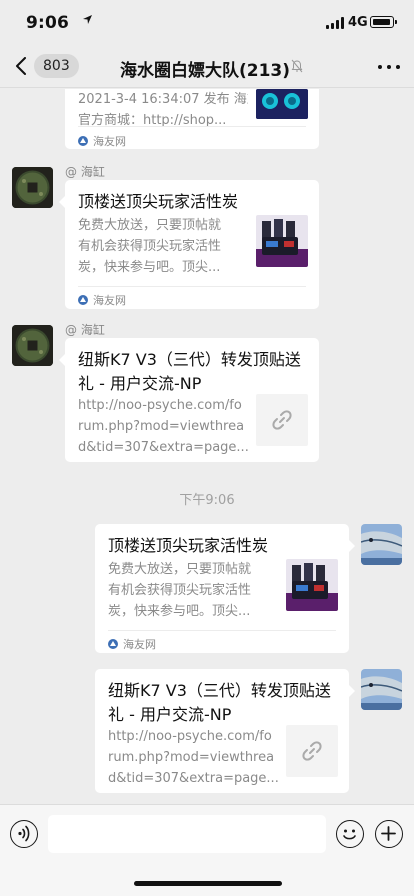 The height and width of the screenshot is (896, 414). I want to click on card-desc-line: 2021-3-4 16:34:07 发布 海友网, so click(163, 99).